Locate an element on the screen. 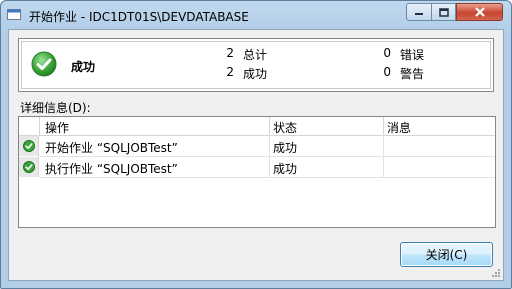 The width and height of the screenshot is (512, 289). warning-count: 0 is located at coordinates (387, 72).